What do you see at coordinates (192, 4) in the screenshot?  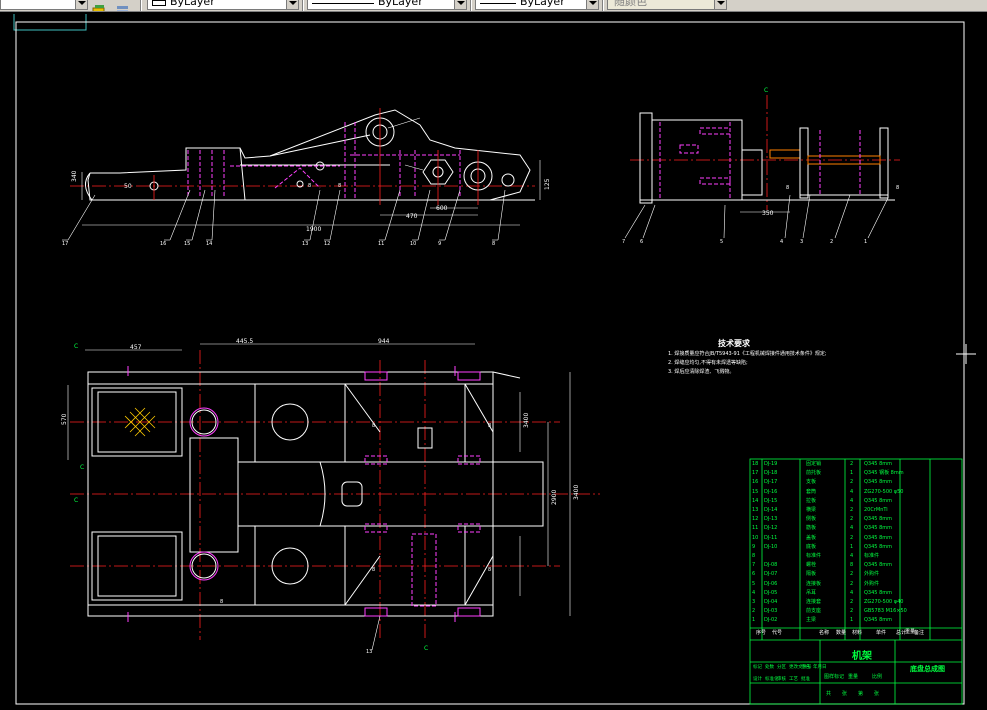 I see `color-value: ByLayer` at bounding box center [192, 4].